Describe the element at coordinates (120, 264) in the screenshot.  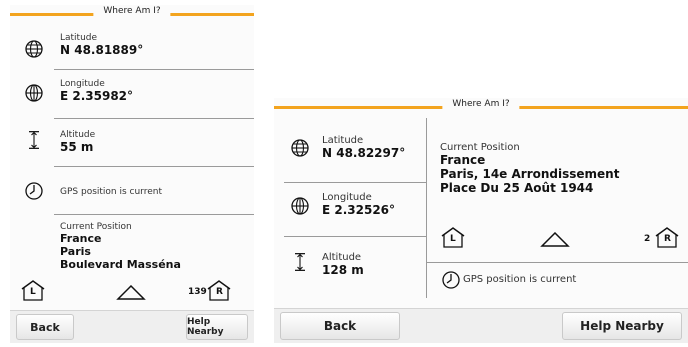
I see `position-street: Boulevard Masséna` at that location.